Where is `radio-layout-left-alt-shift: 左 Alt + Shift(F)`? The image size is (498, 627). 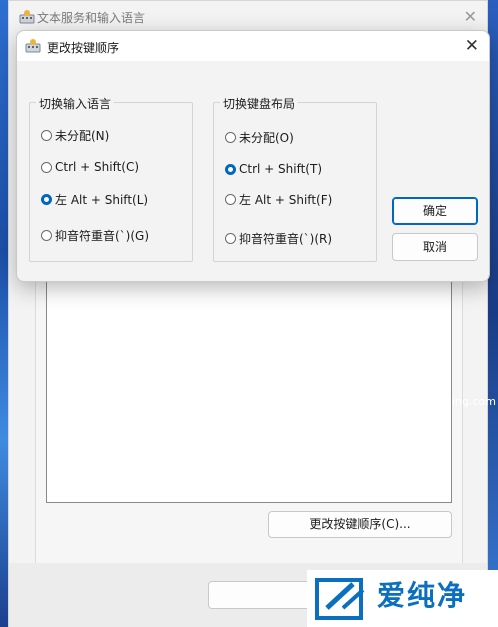 radio-layout-left-alt-shift: 左 Alt + Shift(F) is located at coordinates (278, 199).